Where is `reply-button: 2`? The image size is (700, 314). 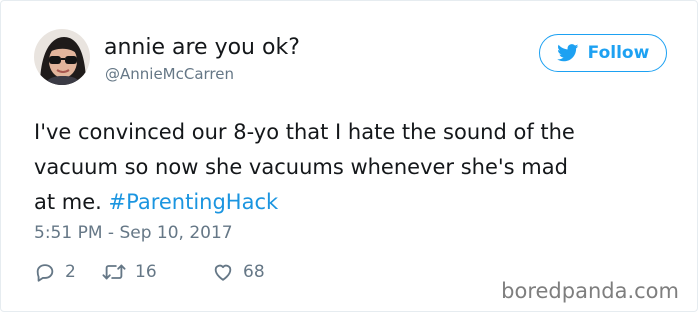 reply-button: 2 is located at coordinates (68, 272).